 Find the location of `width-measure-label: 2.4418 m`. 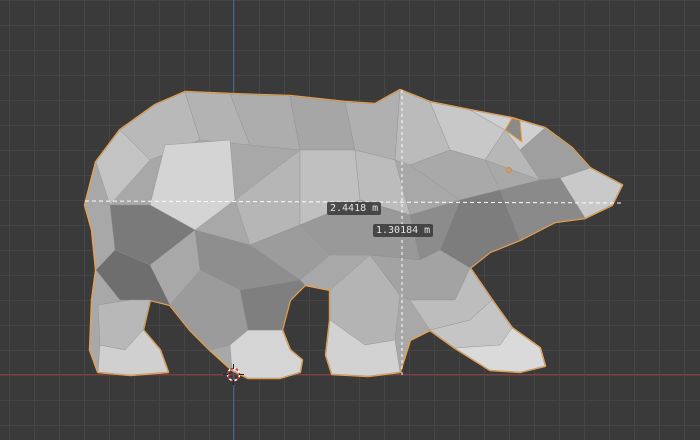

width-measure-label: 2.4418 m is located at coordinates (354, 208).